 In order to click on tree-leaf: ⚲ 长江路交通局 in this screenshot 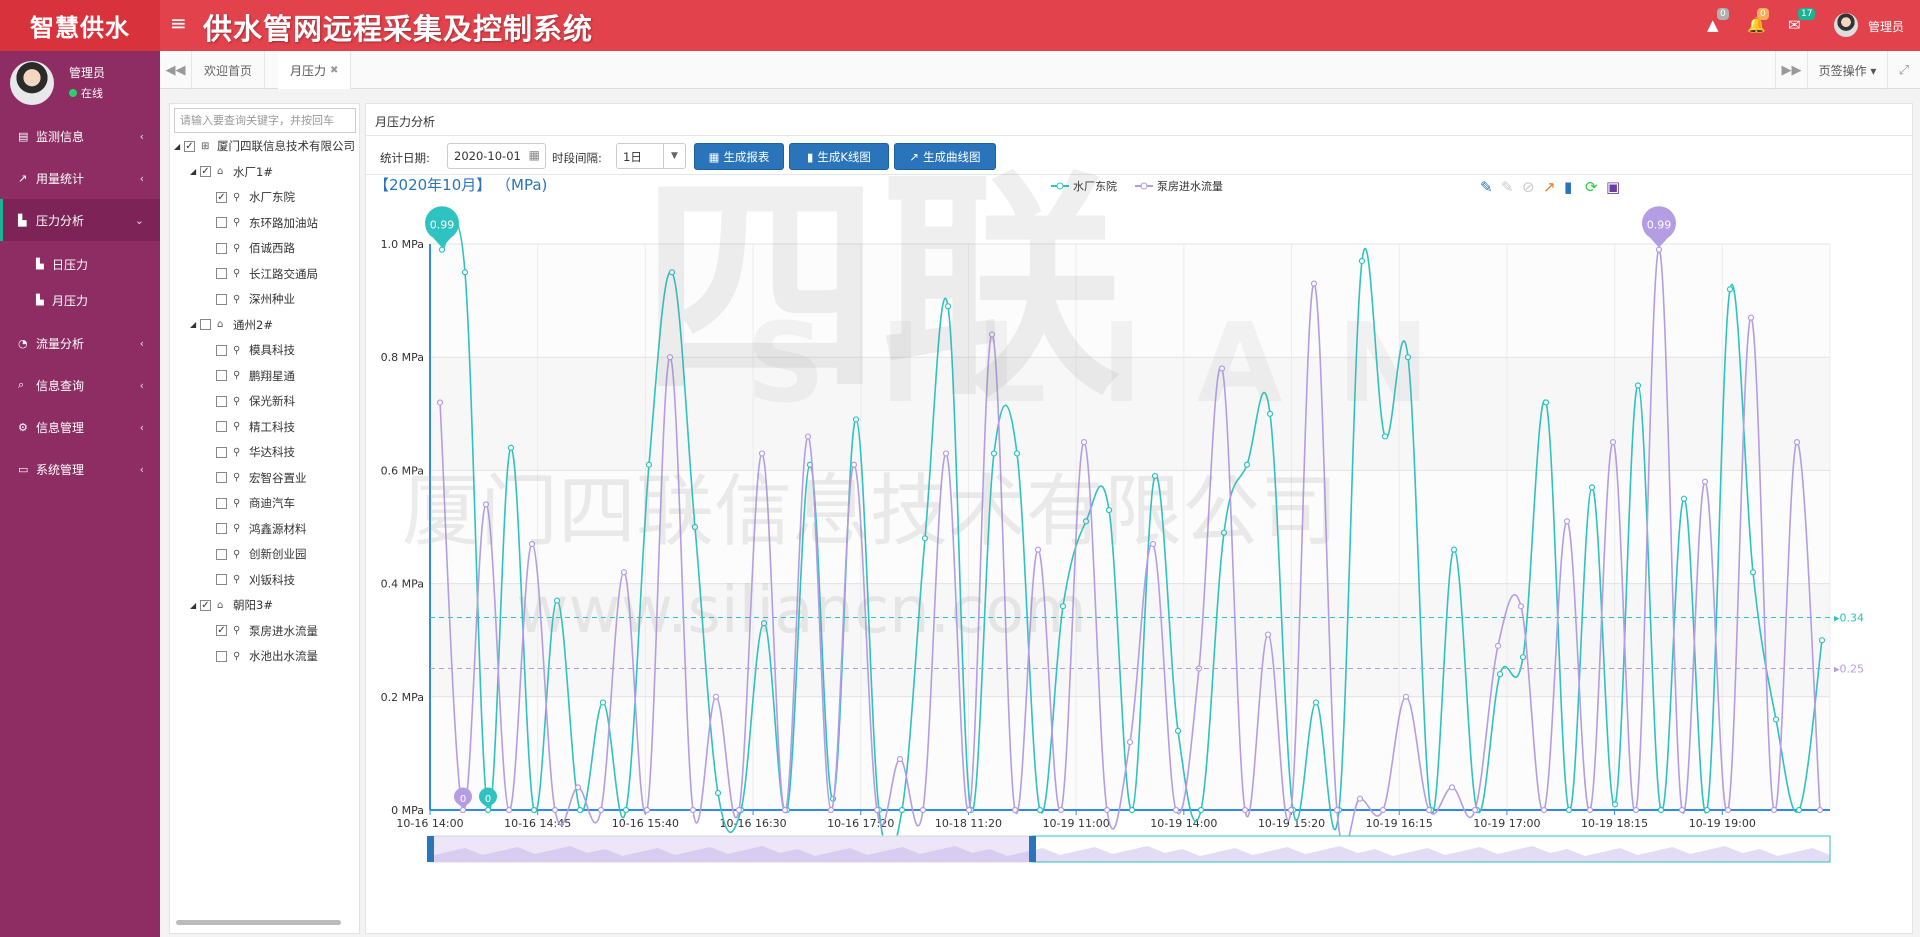, I will do `click(262, 274)`.